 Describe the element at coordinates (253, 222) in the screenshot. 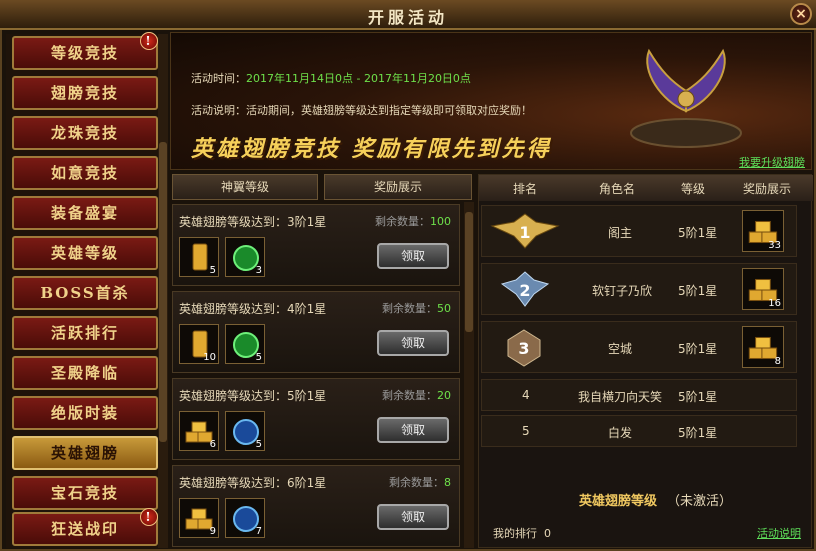

I see `reward-requirement: 英雄翅膀等级达到：3阶1星` at that location.